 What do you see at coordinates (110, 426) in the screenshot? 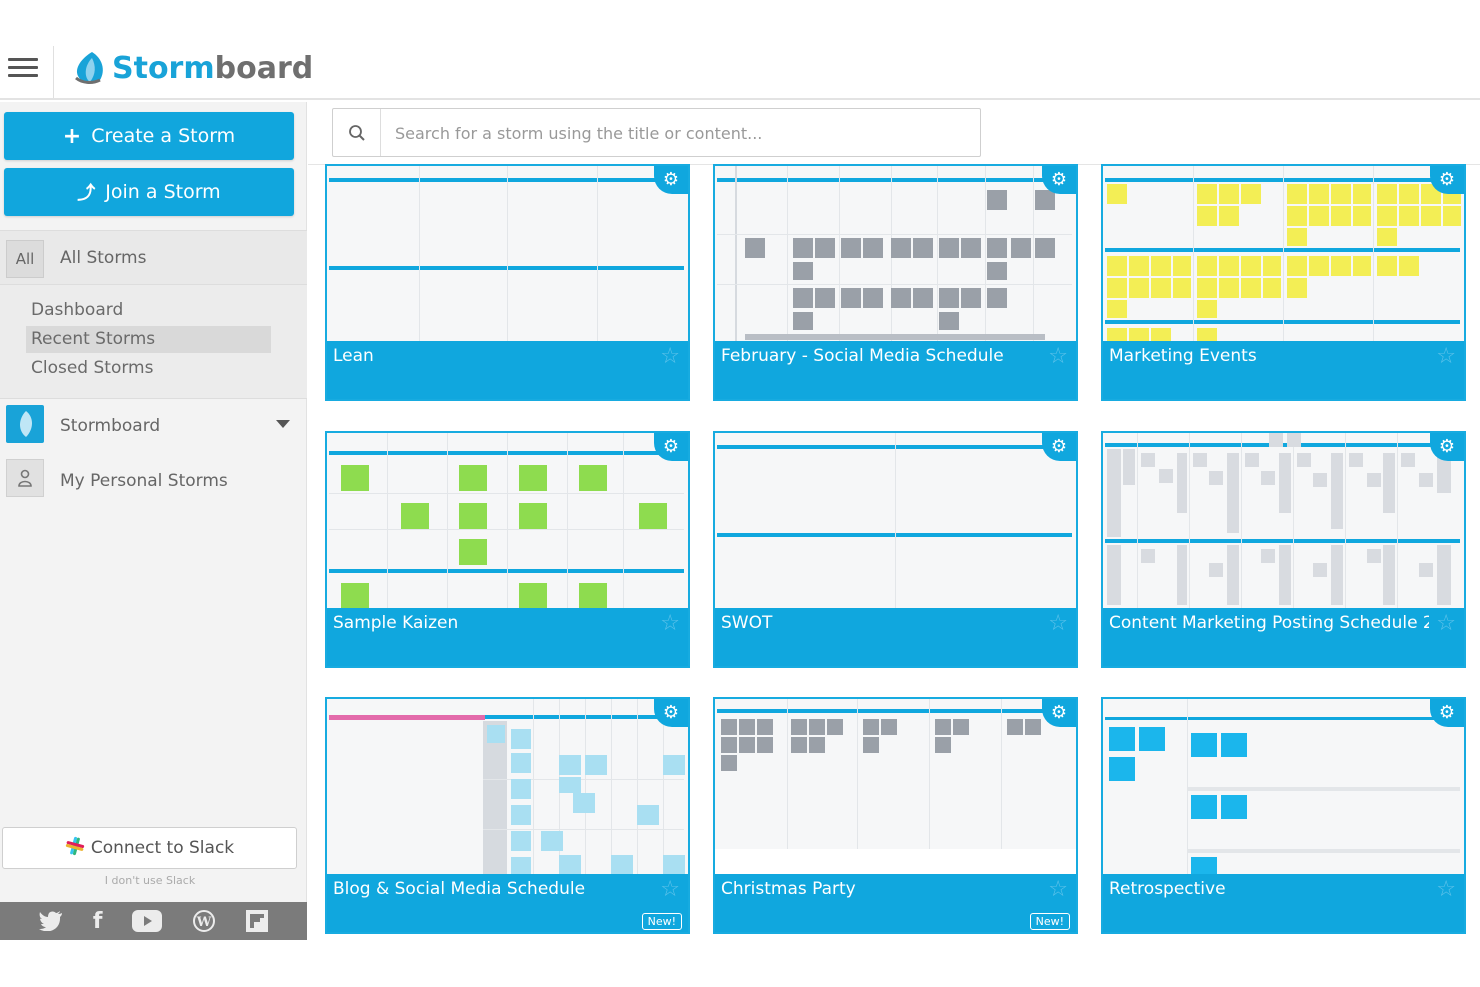
I see `org-label: Stormboard` at bounding box center [110, 426].